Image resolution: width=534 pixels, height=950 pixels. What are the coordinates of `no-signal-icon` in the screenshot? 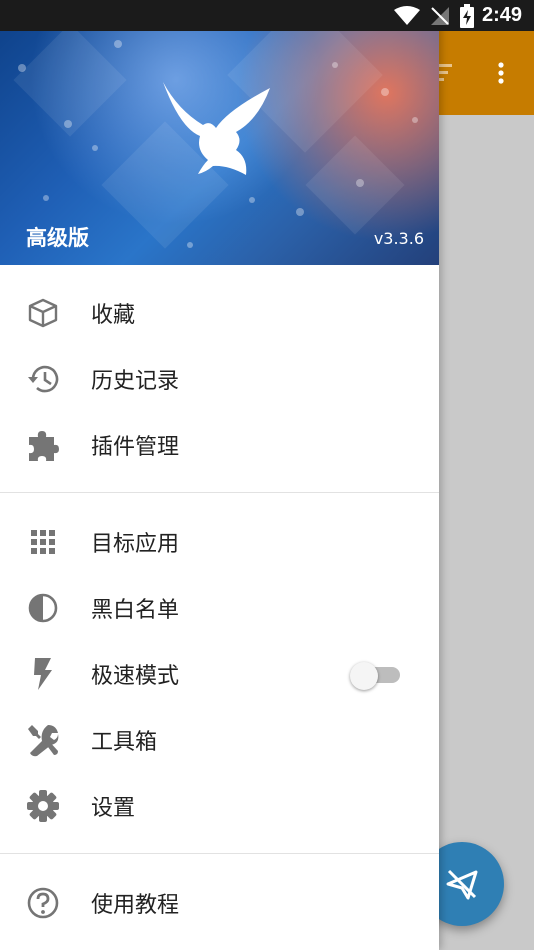 It's located at (440, 16).